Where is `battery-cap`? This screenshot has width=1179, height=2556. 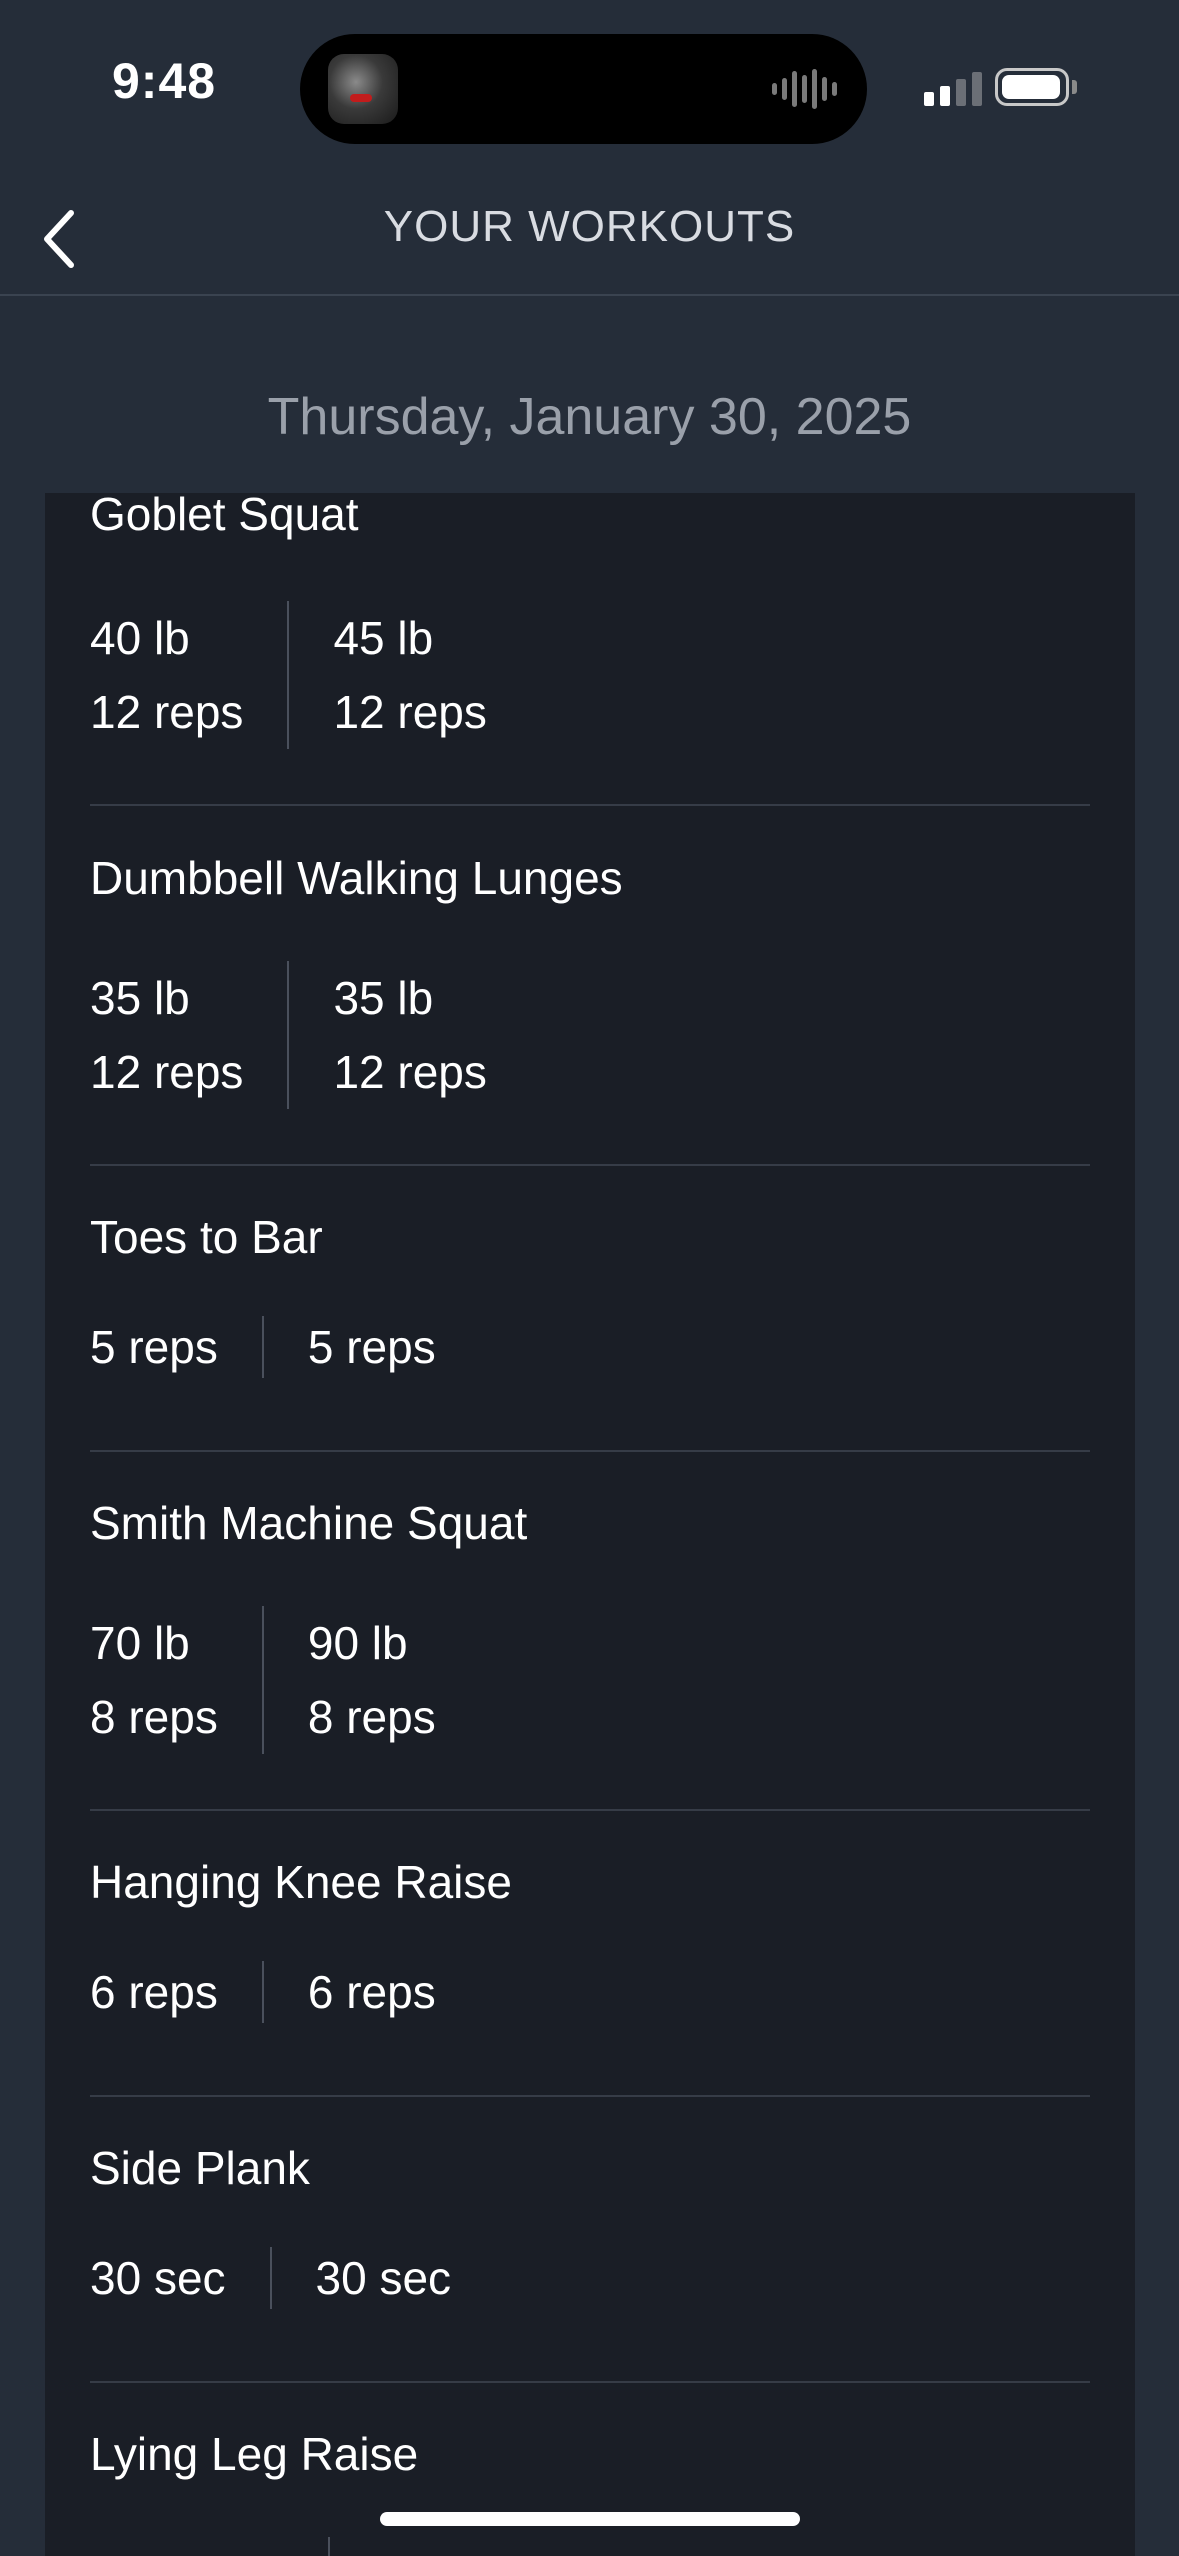 battery-cap is located at coordinates (1074, 87).